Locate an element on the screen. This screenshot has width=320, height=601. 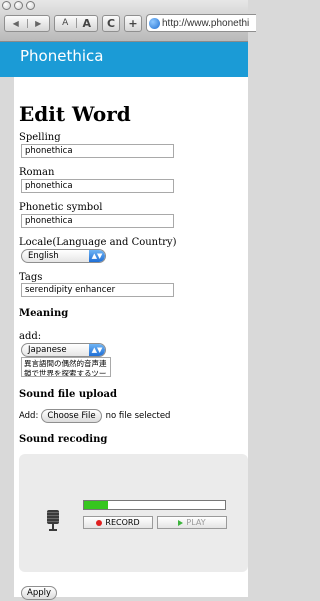
meaning-language-value: Japanese is located at coordinates (47, 350).